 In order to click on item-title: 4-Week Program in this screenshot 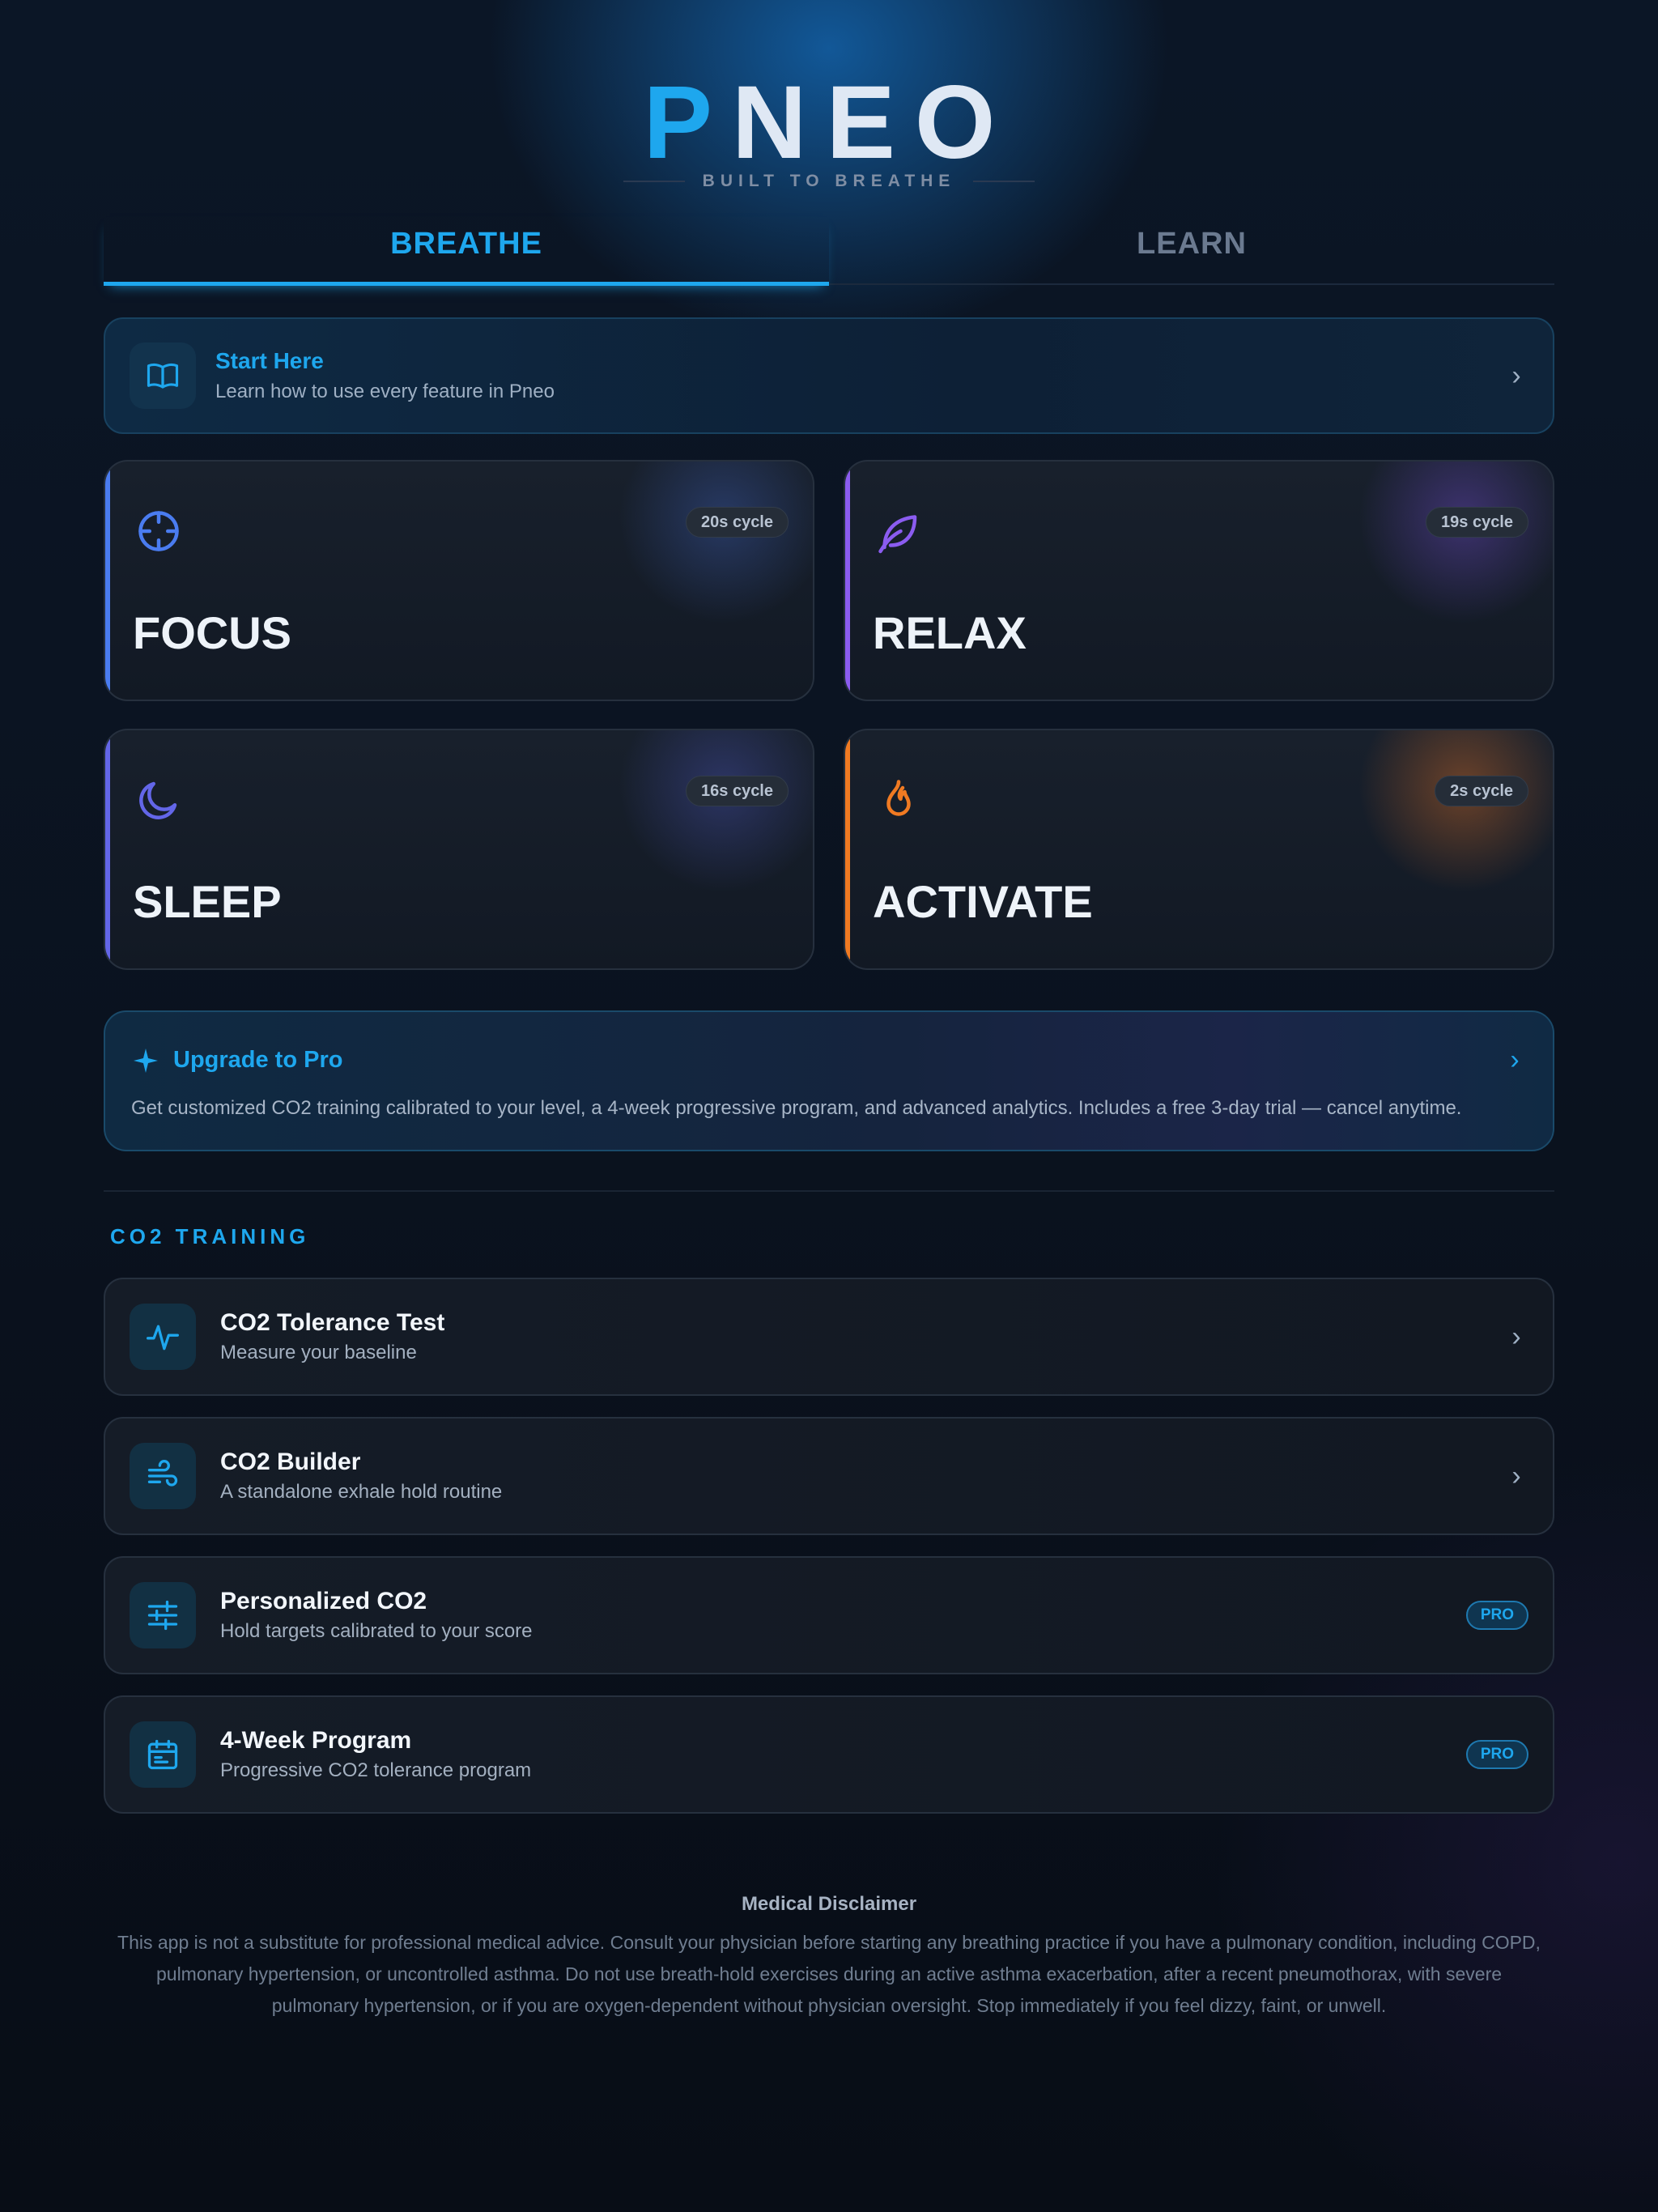, I will do `click(316, 1741)`.